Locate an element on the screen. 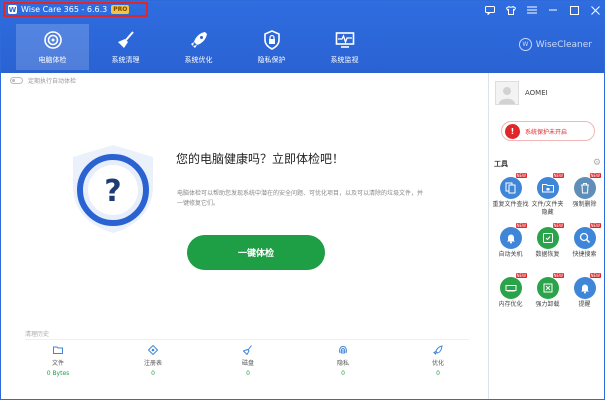 This screenshot has width=605, height=400. history-item-privacy: 隐私 0 is located at coordinates (343, 361).